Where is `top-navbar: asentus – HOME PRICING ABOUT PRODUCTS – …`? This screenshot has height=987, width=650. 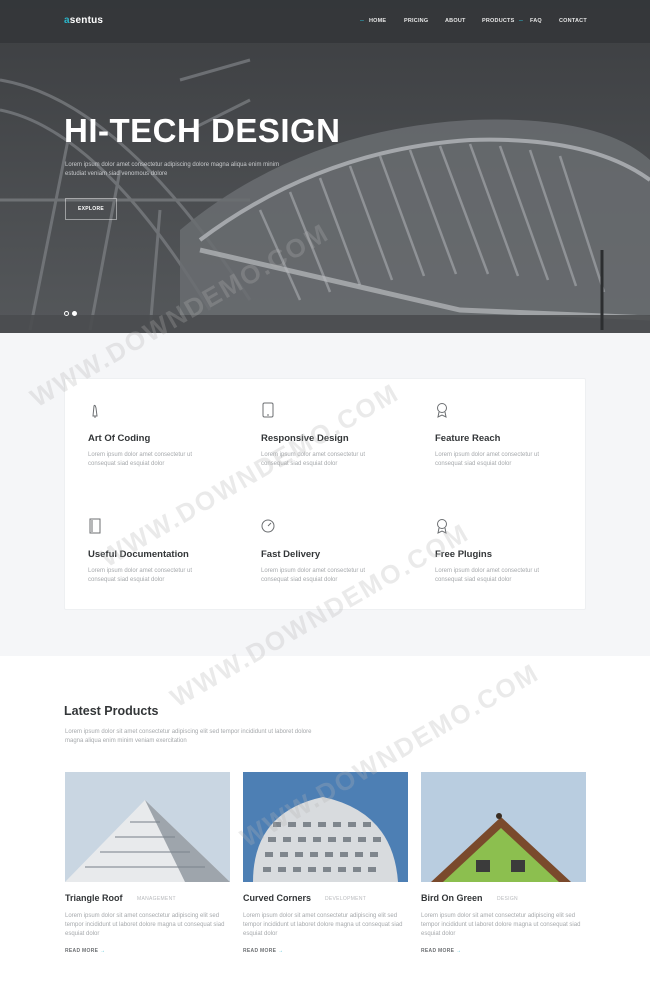
top-navbar: asentus – HOME PRICING ABOUT PRODUCTS – … is located at coordinates (325, 22).